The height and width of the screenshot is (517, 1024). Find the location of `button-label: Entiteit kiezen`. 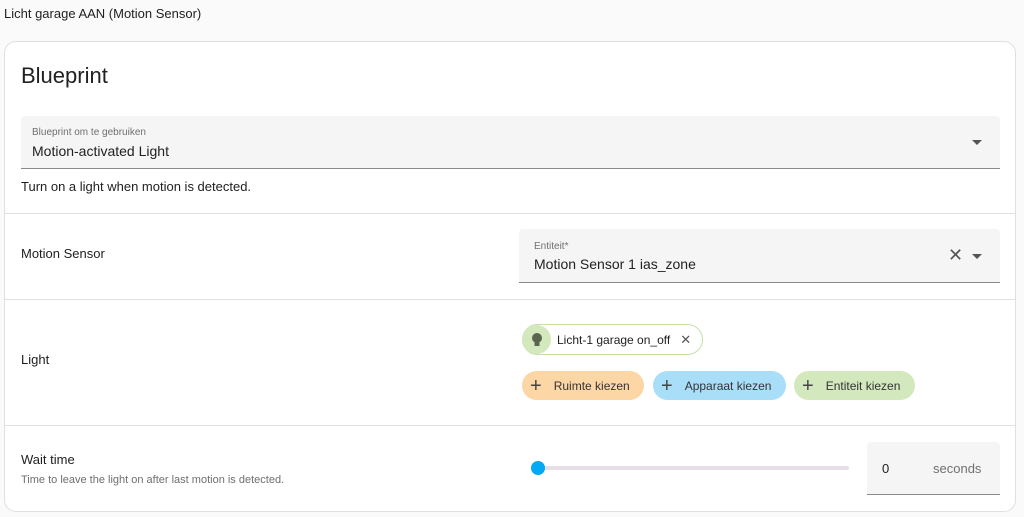

button-label: Entiteit kiezen is located at coordinates (863, 385).